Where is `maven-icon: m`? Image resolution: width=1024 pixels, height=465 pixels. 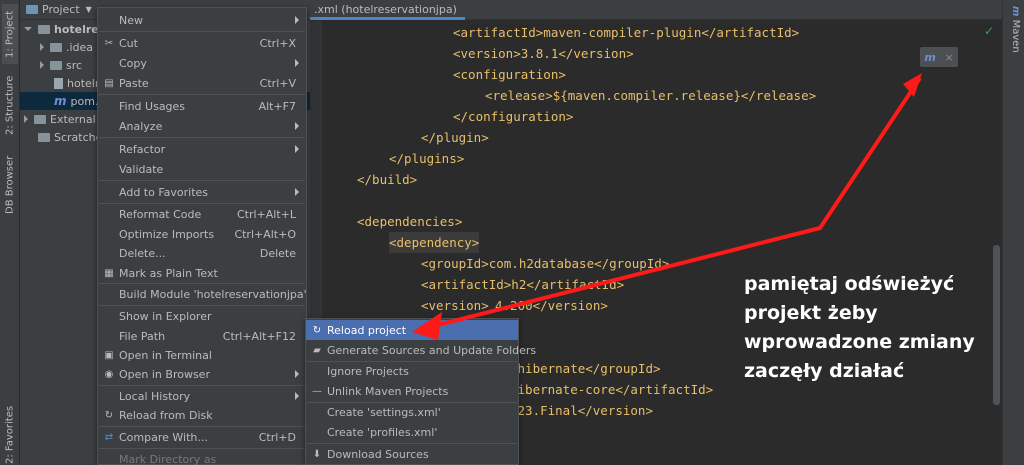 maven-icon: m is located at coordinates (1015, 11).